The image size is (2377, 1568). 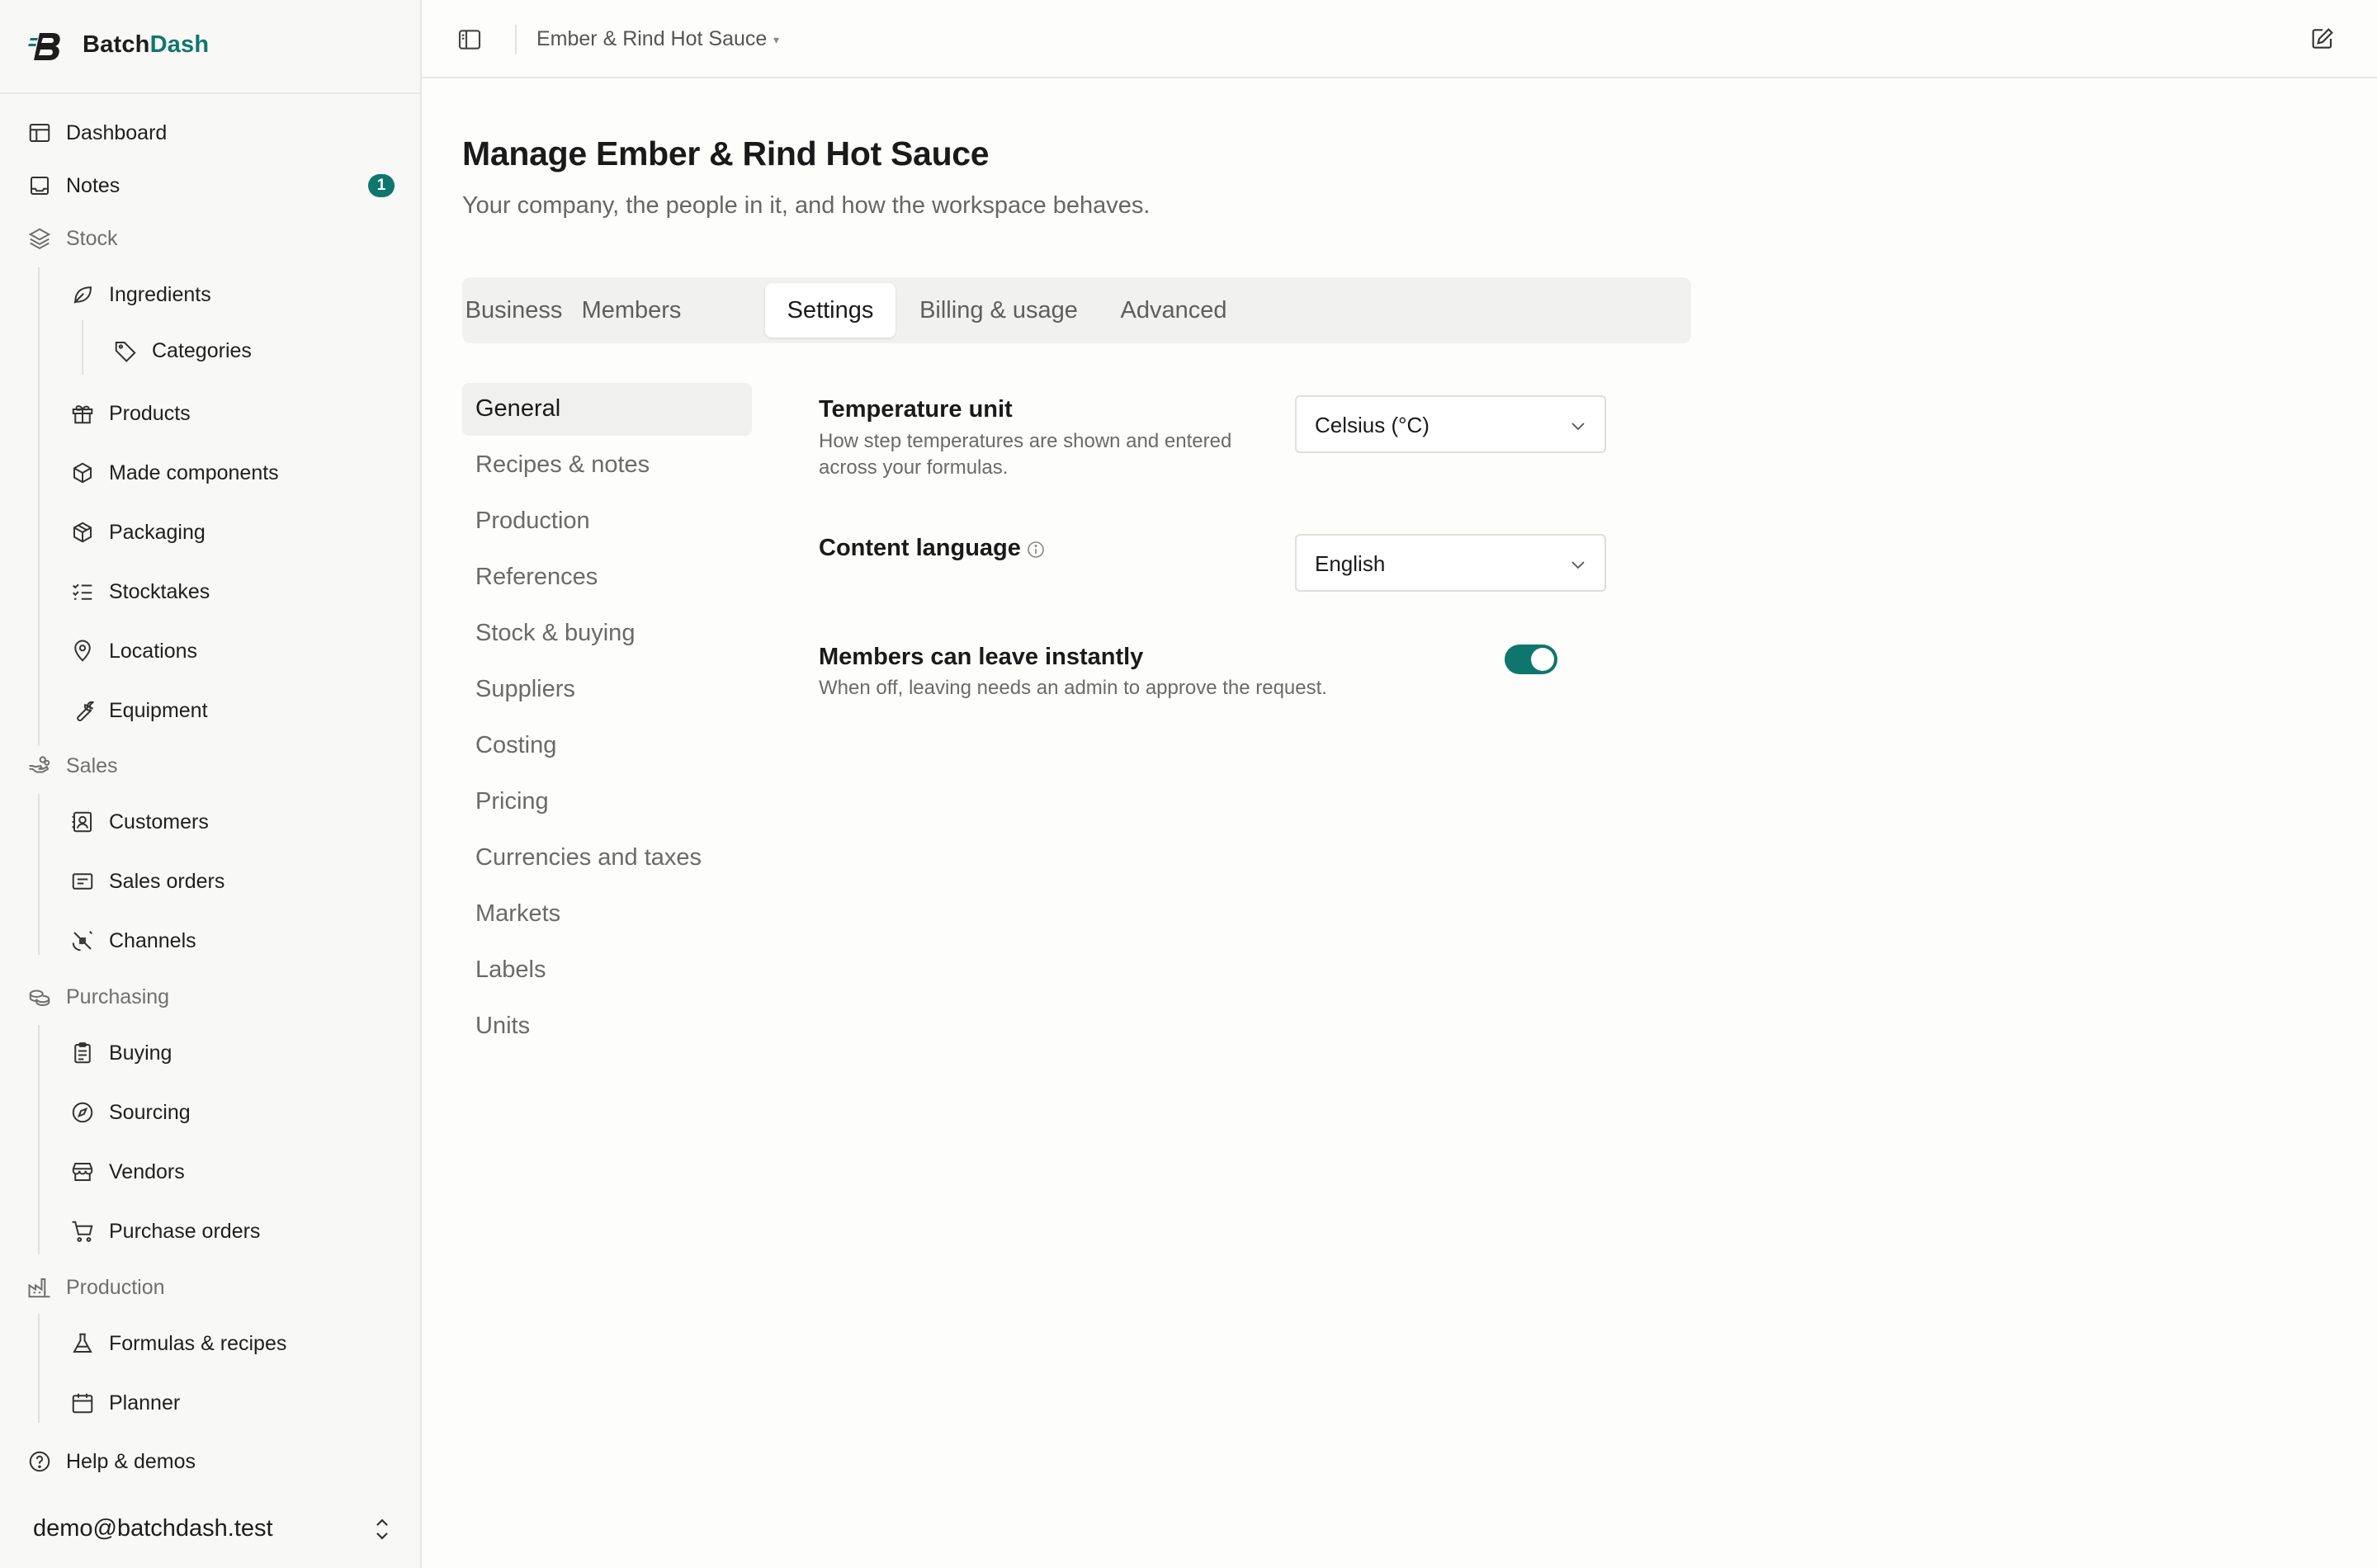 What do you see at coordinates (82, 1053) in the screenshot?
I see `clipboard-icon` at bounding box center [82, 1053].